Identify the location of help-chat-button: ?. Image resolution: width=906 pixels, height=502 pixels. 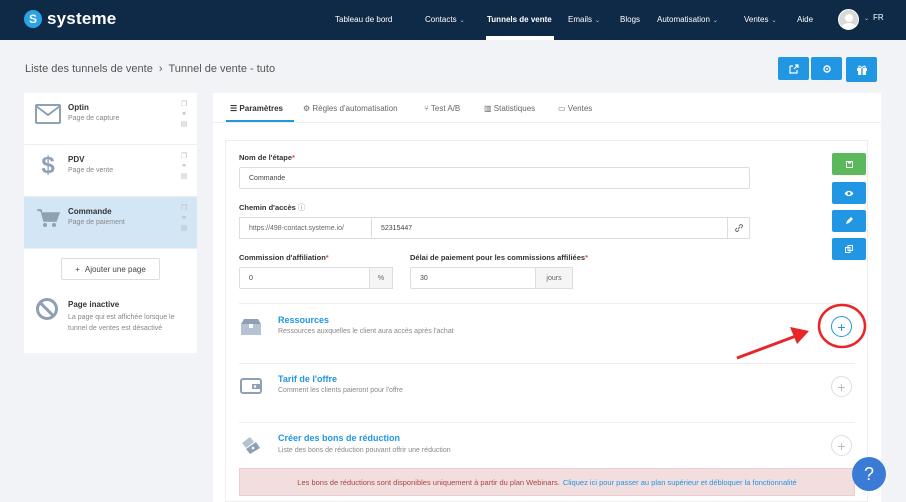
(869, 474).